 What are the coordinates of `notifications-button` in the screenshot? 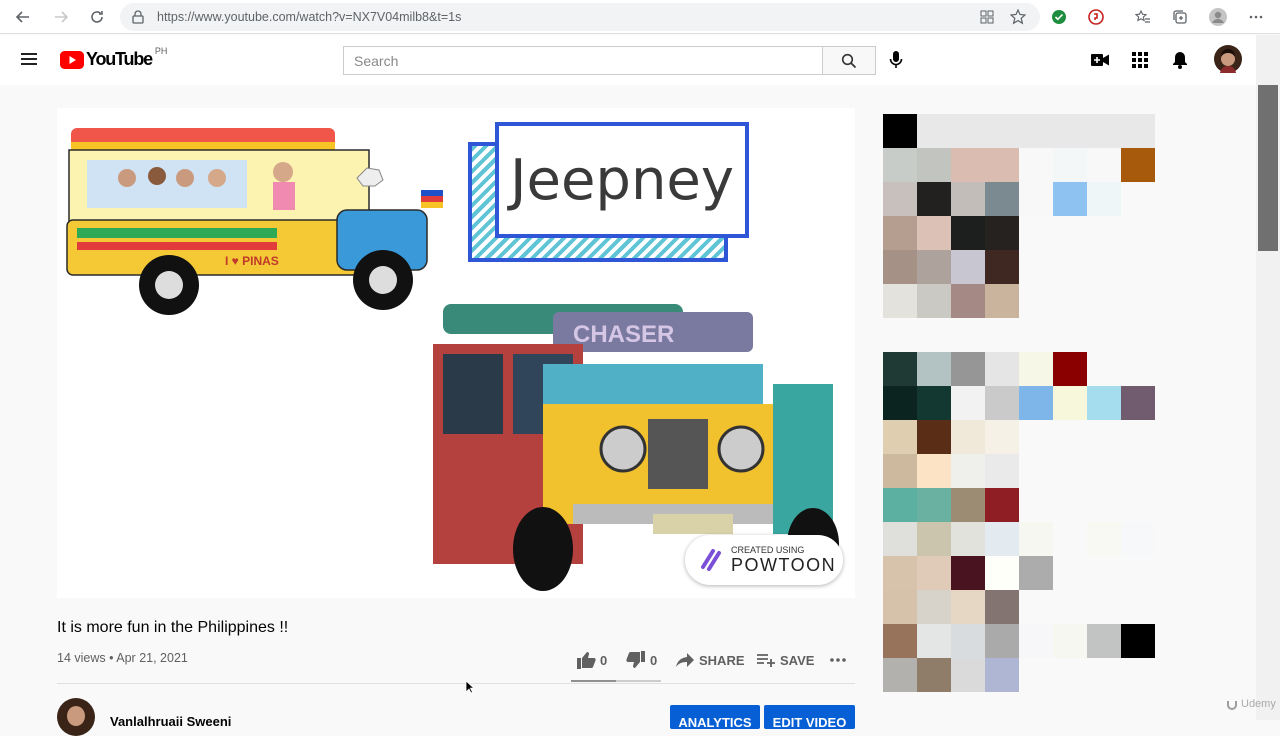 It's located at (1180, 62).